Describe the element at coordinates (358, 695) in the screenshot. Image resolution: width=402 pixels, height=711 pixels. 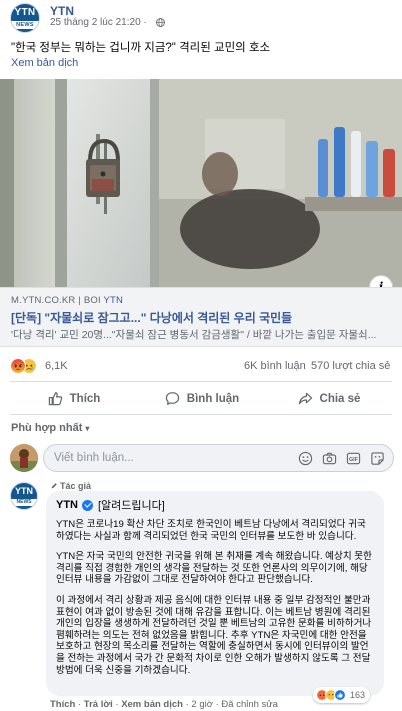
I see `comment-reaction-count: 163` at that location.